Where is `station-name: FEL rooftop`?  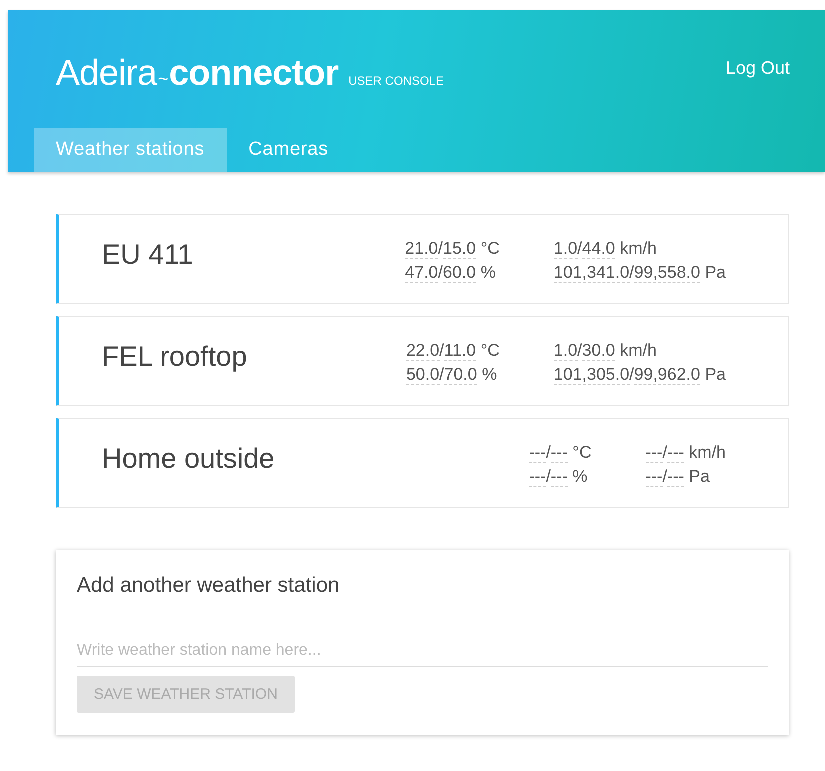
station-name: FEL rooftop is located at coordinates (174, 357).